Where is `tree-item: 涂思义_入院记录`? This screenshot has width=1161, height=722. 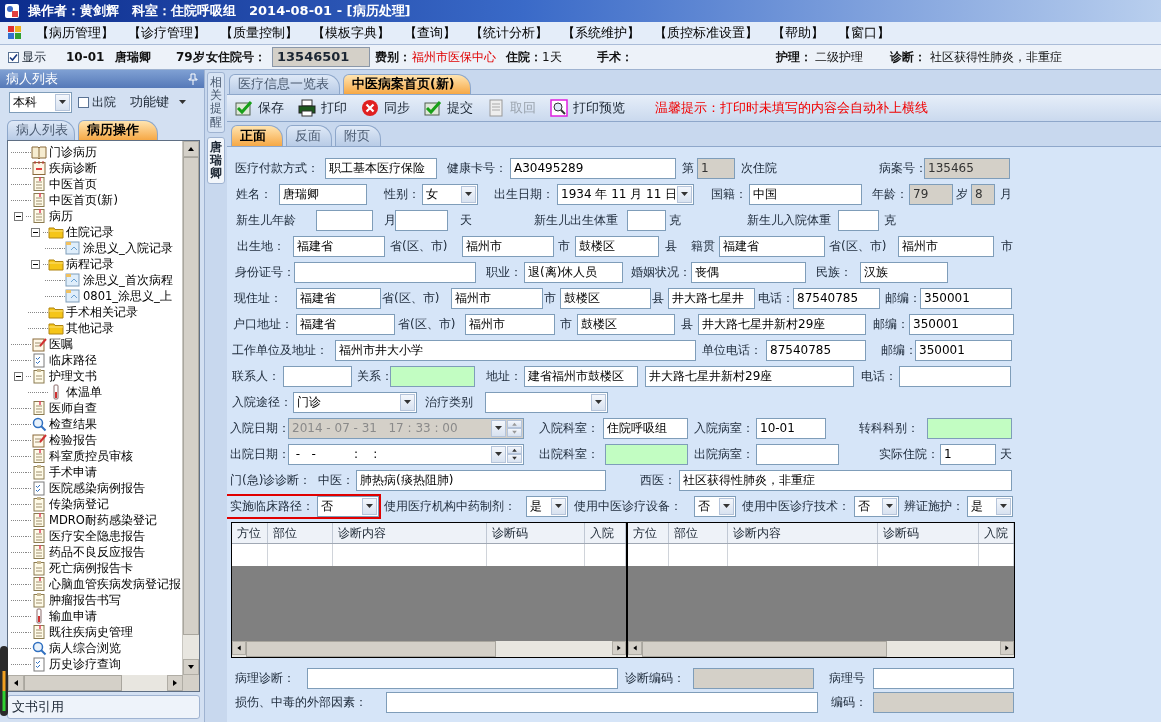
tree-item: 涂思义_入院记录 is located at coordinates (119, 248).